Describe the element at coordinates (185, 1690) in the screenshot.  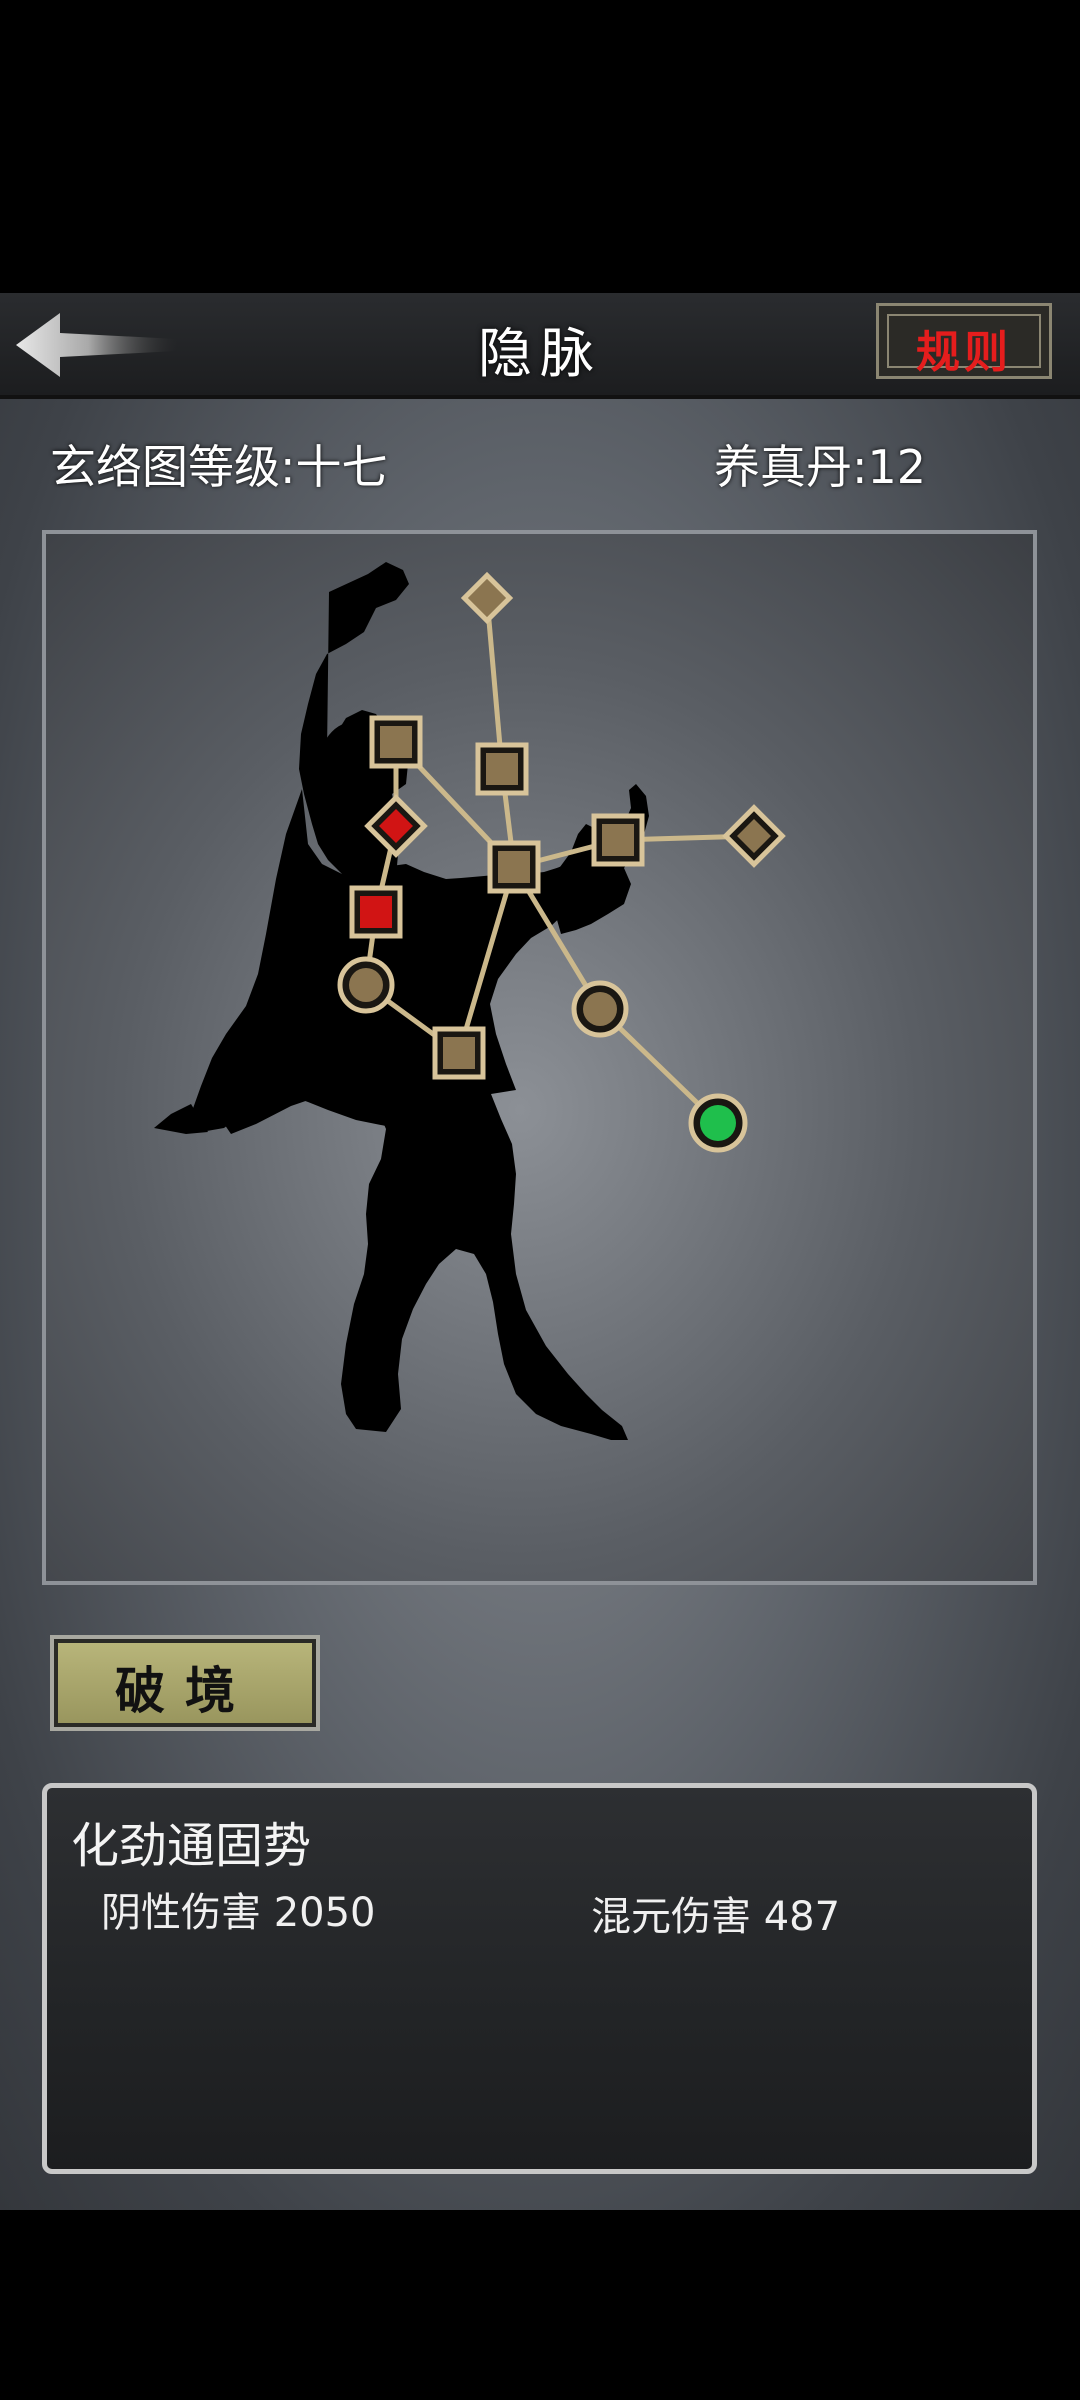
I see `breakthrough-label: 破境` at that location.